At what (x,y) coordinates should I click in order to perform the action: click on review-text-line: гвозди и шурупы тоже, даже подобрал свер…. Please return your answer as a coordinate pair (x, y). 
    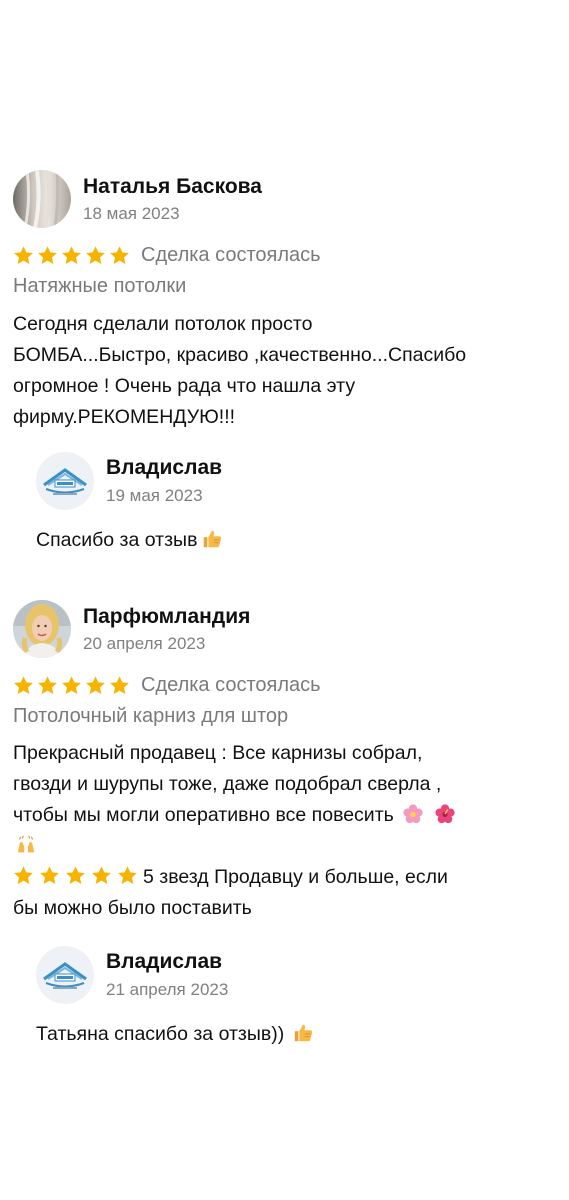
    Looking at the image, I should click on (227, 784).